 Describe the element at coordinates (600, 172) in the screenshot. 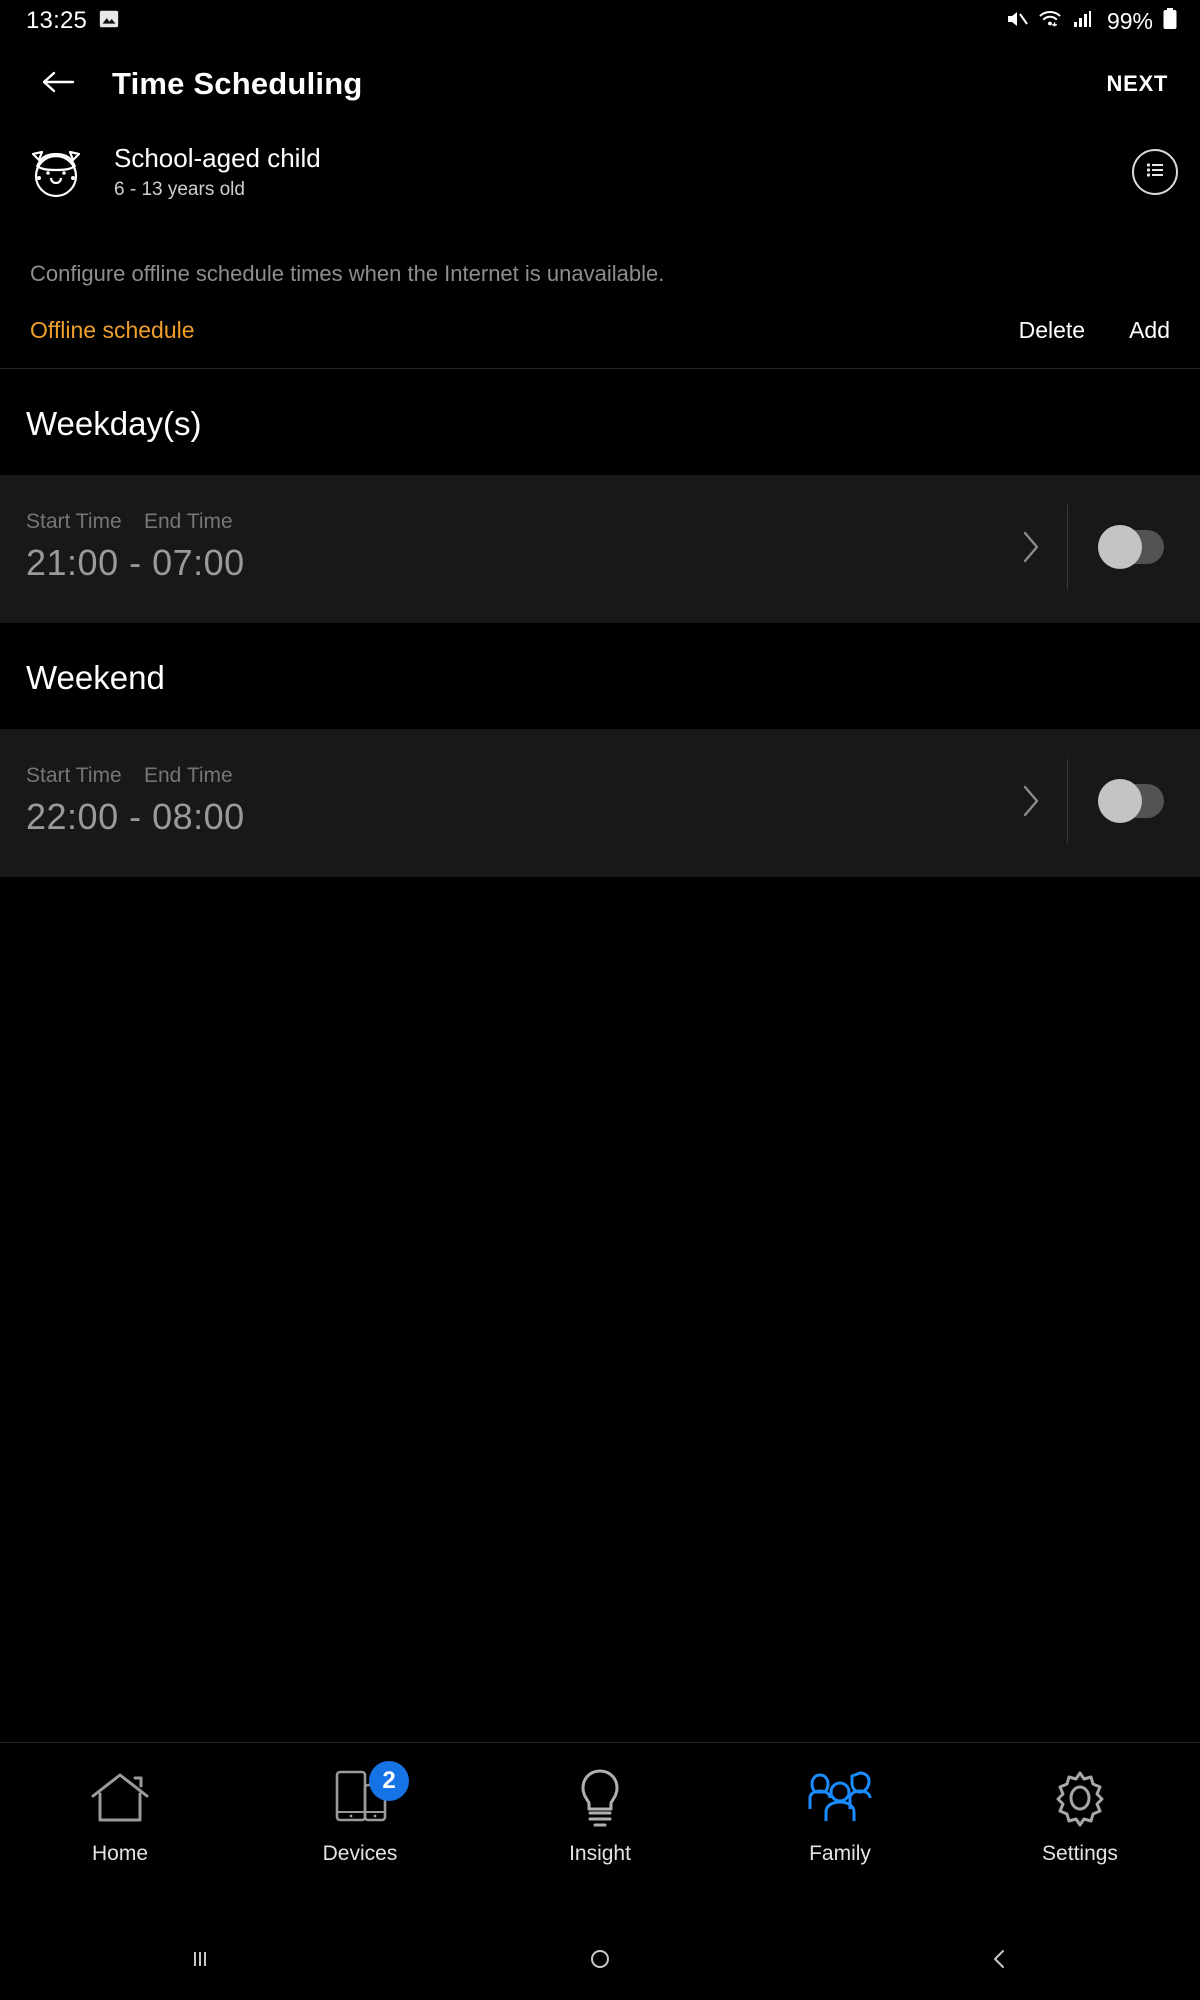

I see `profile-row: School-aged child 6 - 13 years old` at that location.